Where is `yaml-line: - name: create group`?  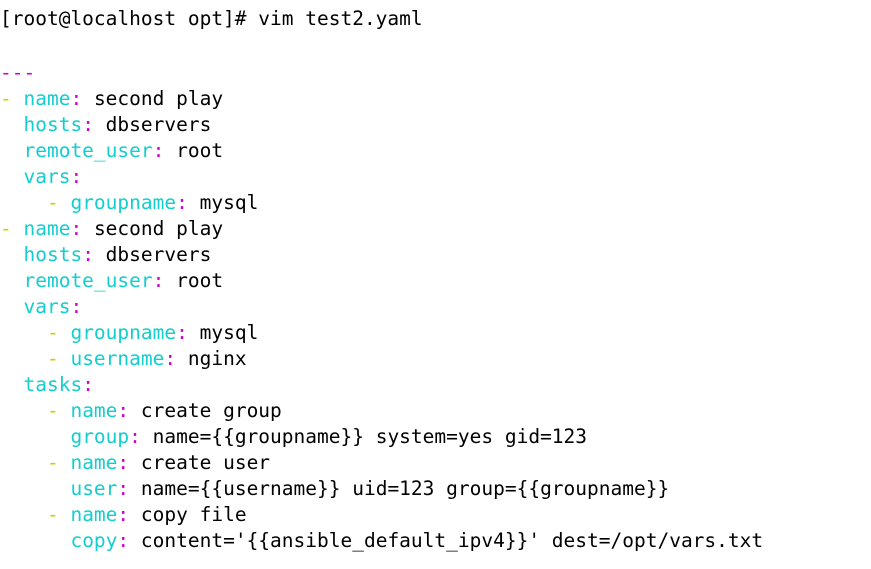 yaml-line: - name: create group is located at coordinates (435, 411).